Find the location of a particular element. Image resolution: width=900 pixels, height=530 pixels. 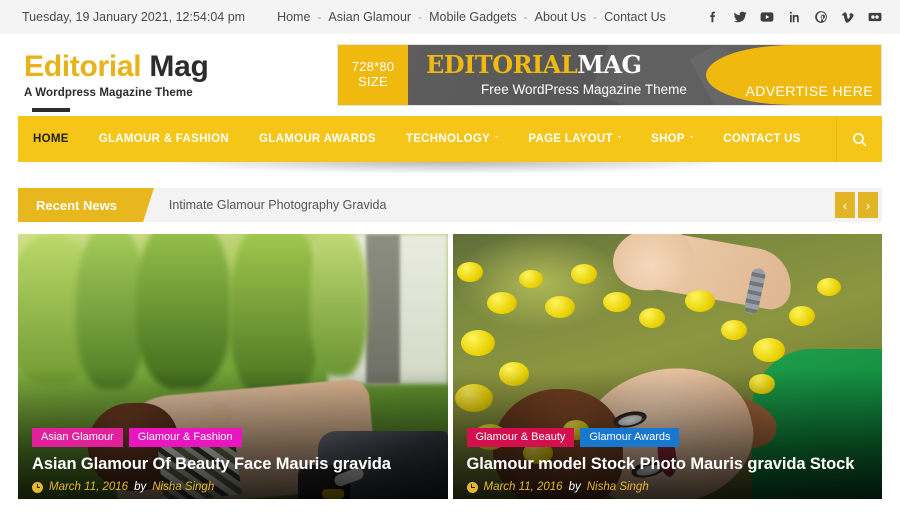

post-category-badges: Glamour & Beauty Glamour Awards is located at coordinates (667, 437).